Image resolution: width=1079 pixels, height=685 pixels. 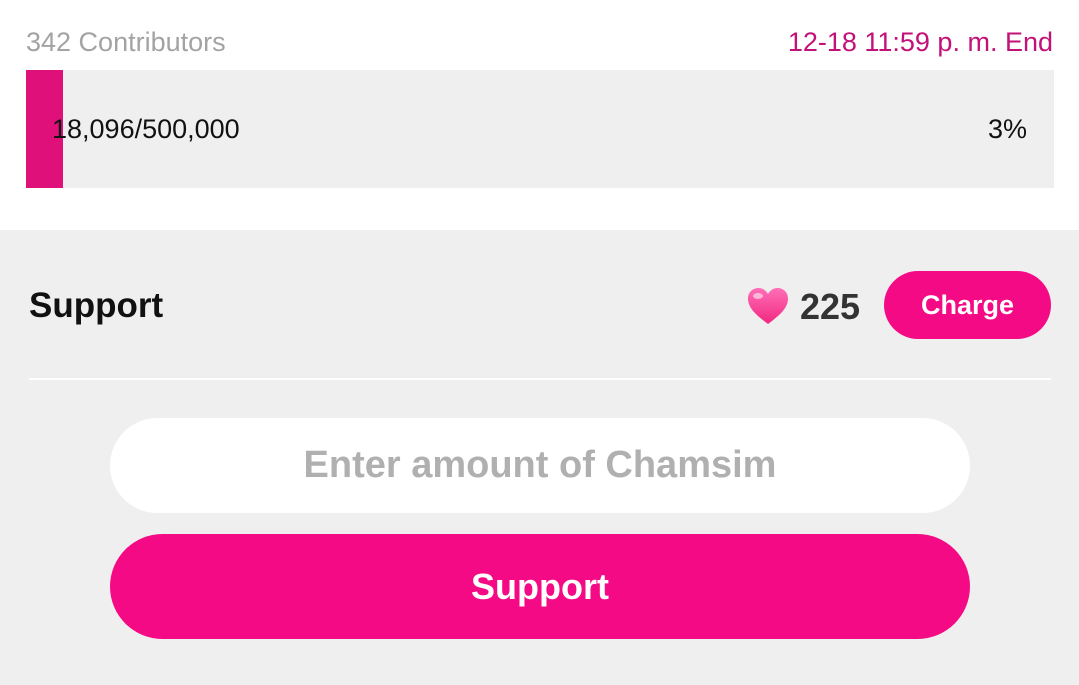 I want to click on amount-input, so click(x=540, y=465).